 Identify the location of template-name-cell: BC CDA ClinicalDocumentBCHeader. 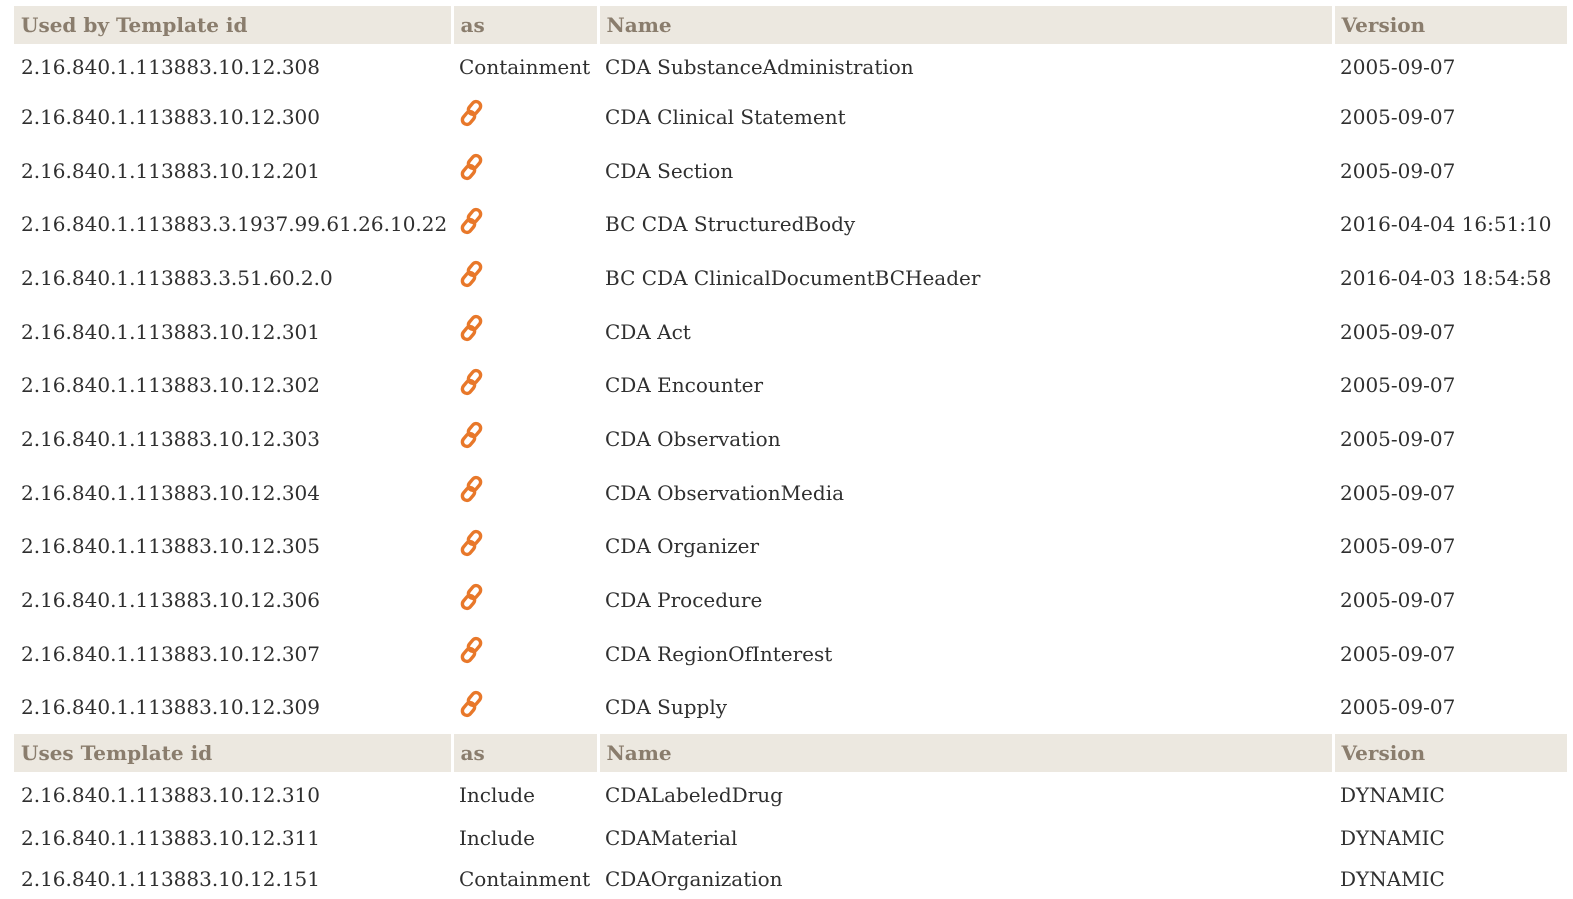
(965, 278).